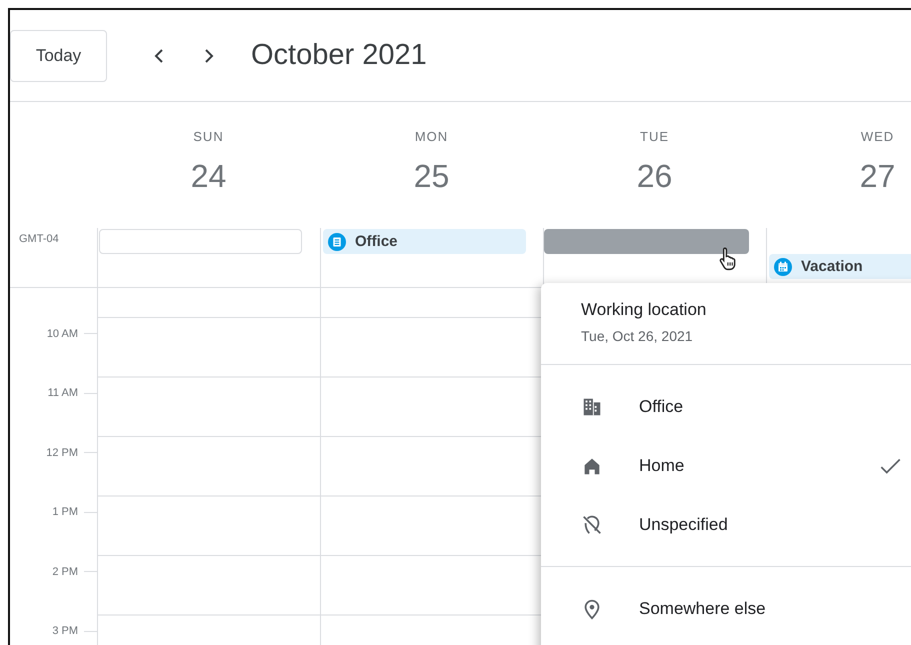  What do you see at coordinates (64, 631) in the screenshot?
I see `time-label: 3 PM` at bounding box center [64, 631].